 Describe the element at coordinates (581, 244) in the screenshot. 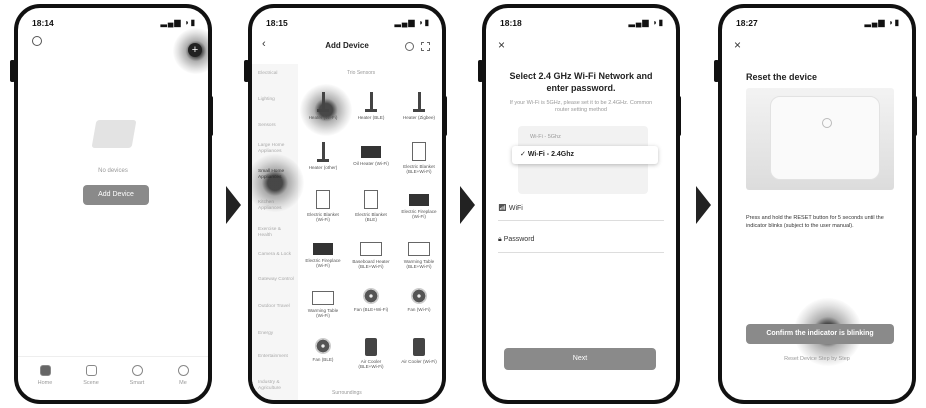

I see `password-field: 🔒︎ Password` at that location.